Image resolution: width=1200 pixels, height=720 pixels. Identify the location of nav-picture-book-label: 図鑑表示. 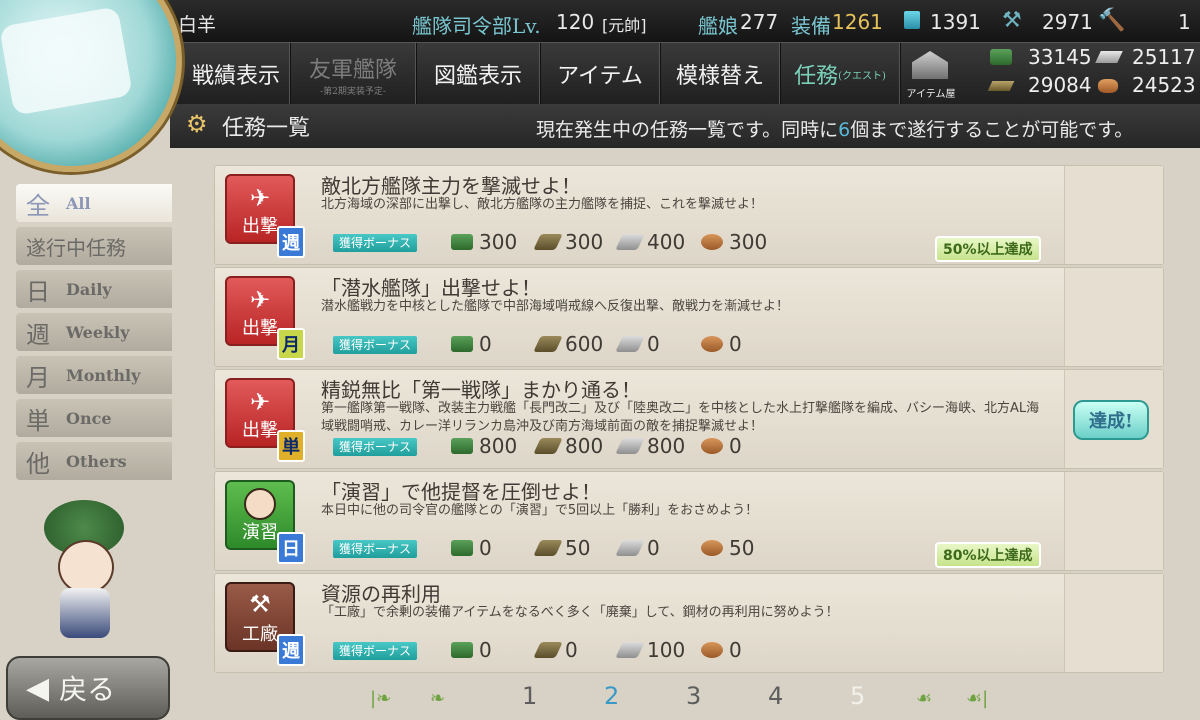
(477, 76).